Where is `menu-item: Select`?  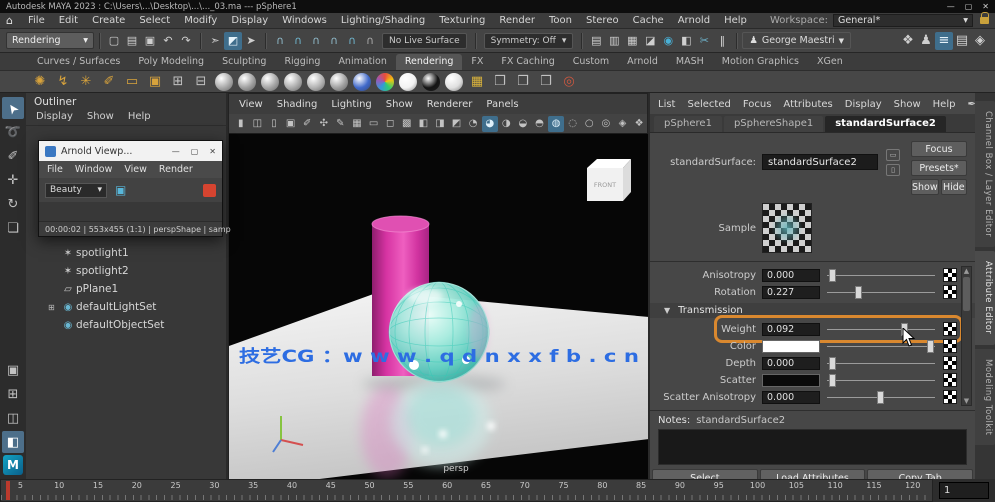 menu-item: Select is located at coordinates (154, 20).